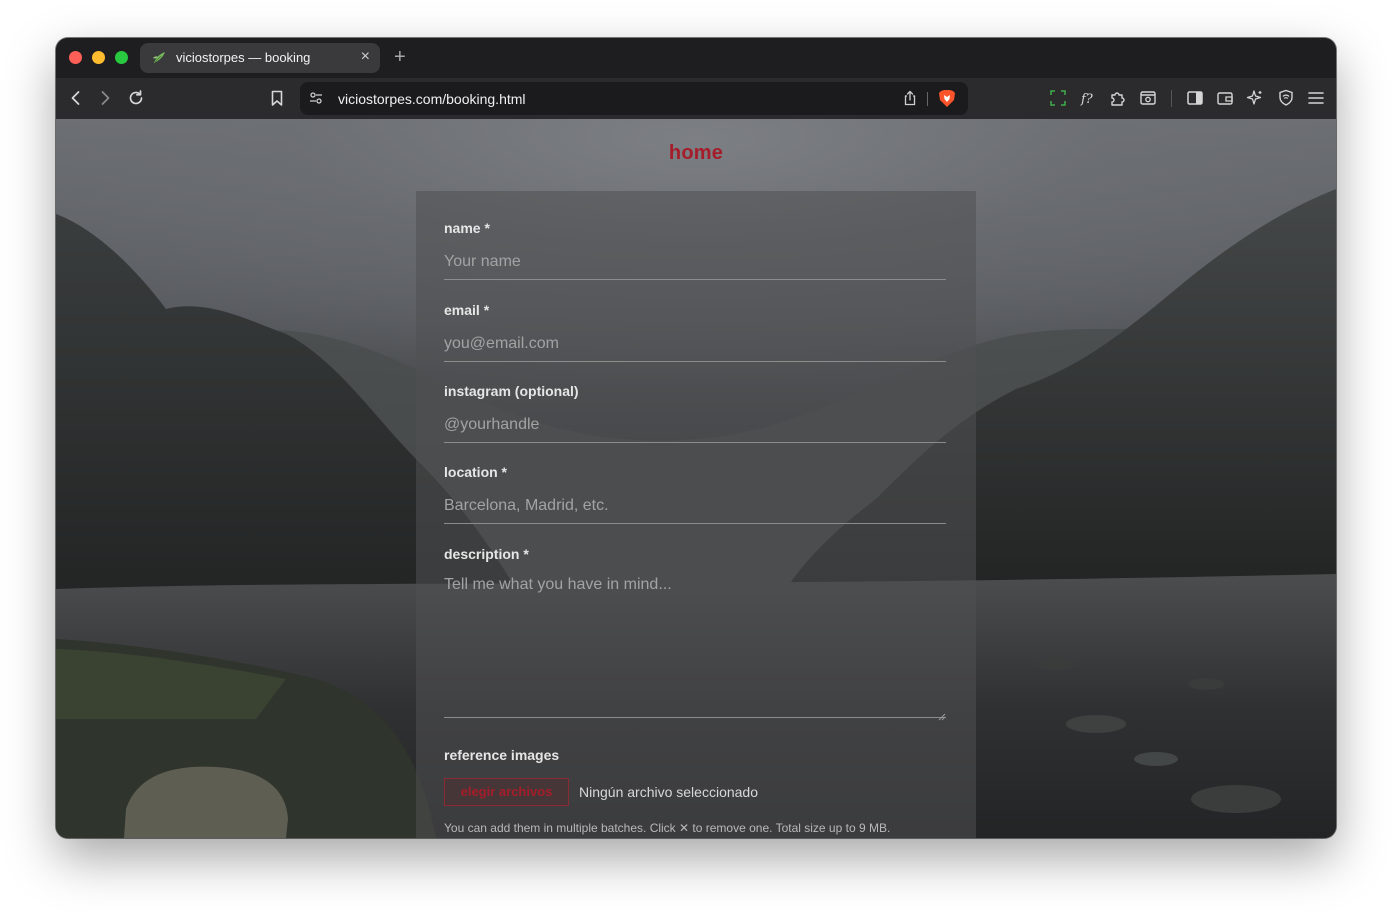 The height and width of the screenshot is (912, 1392). I want to click on url-text: viciostorpes.com/booking.html, so click(432, 99).